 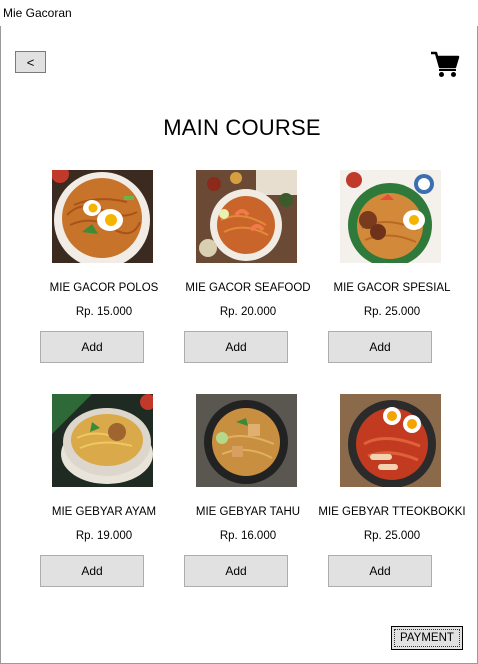 I want to click on back-button: <, so click(x=30, y=62).